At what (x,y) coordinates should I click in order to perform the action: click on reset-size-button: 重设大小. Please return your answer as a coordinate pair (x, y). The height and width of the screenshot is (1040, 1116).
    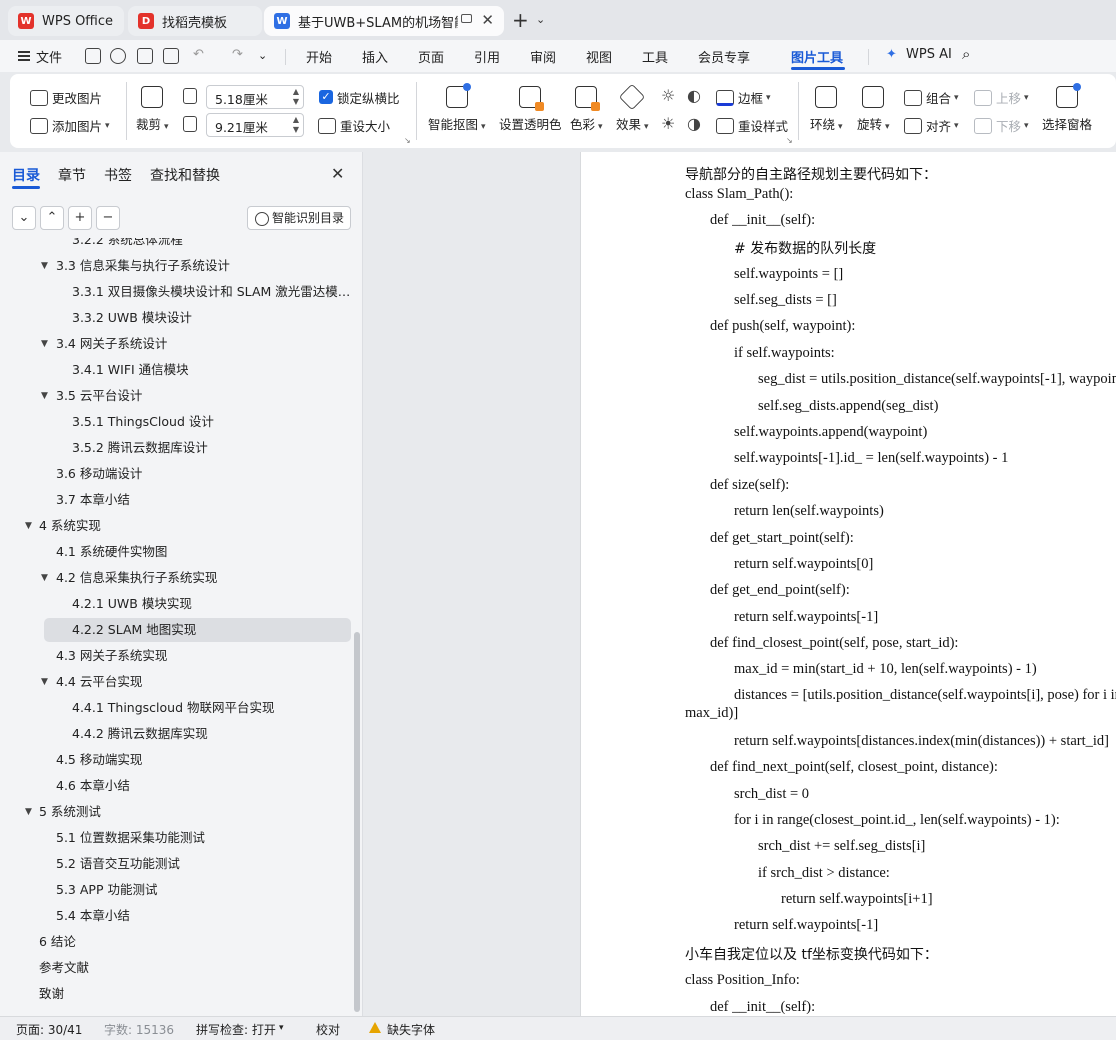
    Looking at the image, I should click on (354, 125).